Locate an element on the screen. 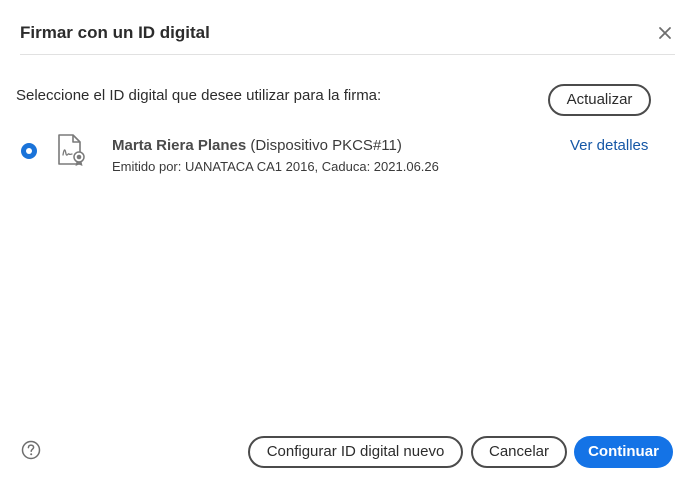 The image size is (693, 478). refresh-button: Actualizar is located at coordinates (599, 100).